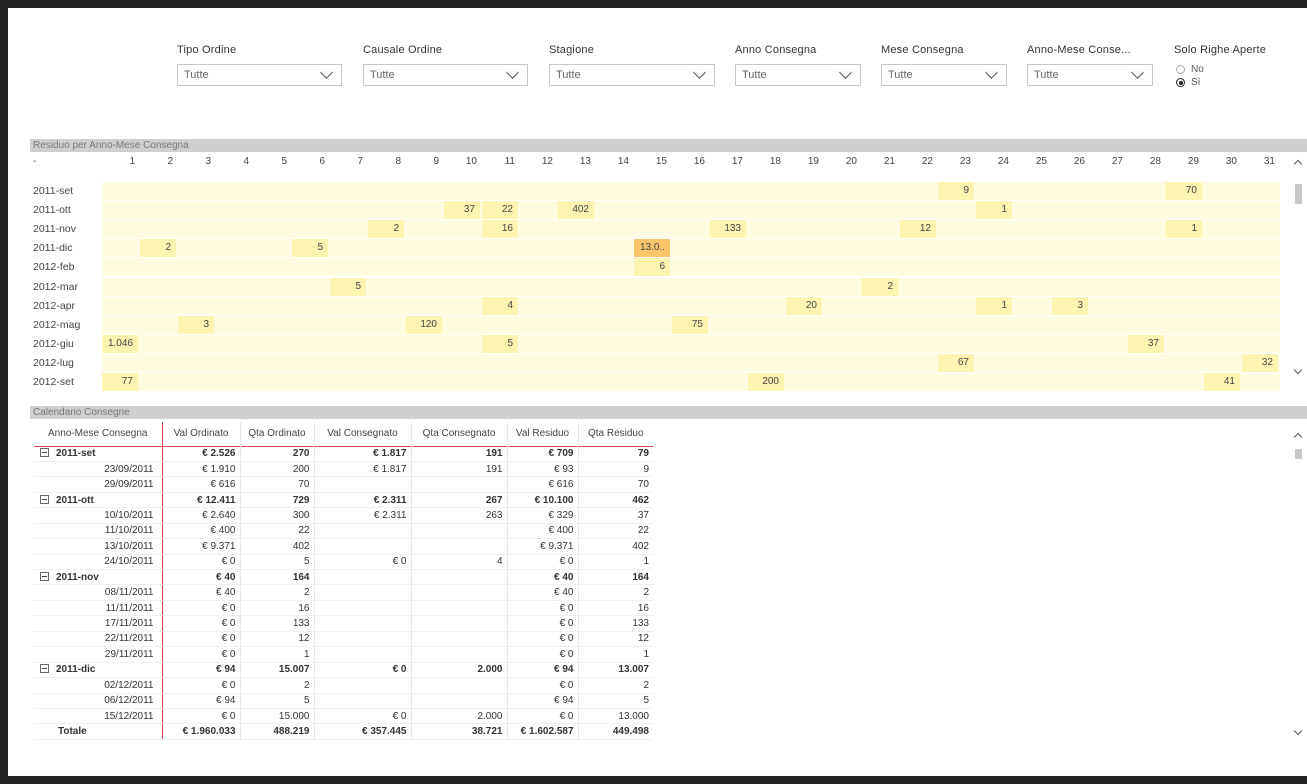 The height and width of the screenshot is (784, 1307). Describe the element at coordinates (276, 500) in the screenshot. I see `value-cell: 729` at that location.